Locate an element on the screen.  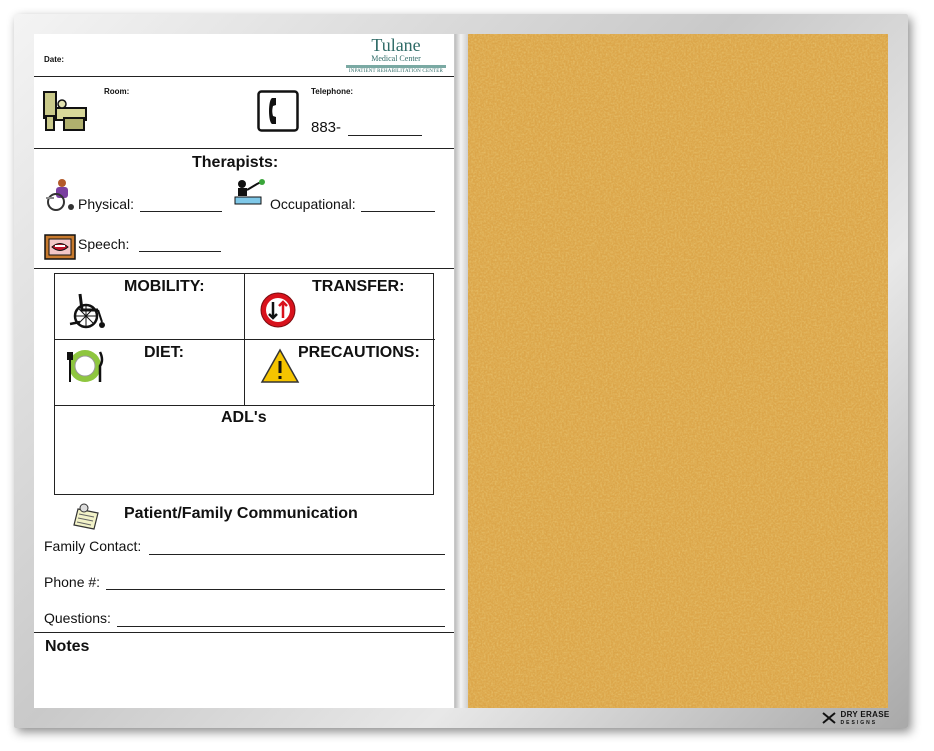
logo-tagline: INPATIENT REHABILITATION CENTER is located at coordinates (396, 71).